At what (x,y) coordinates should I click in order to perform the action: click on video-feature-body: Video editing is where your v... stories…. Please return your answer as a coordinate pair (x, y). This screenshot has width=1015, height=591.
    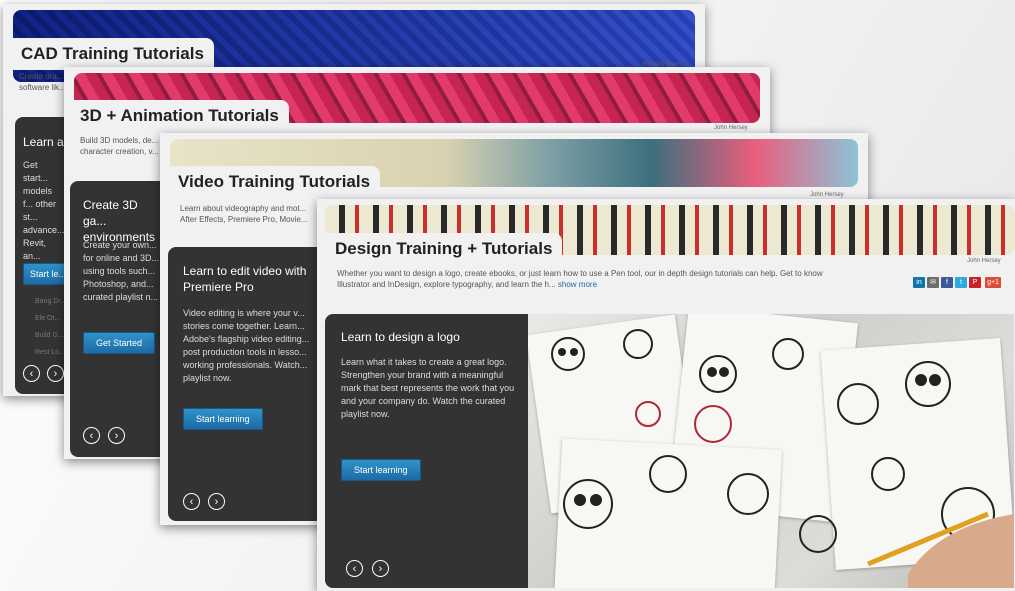
    Looking at the image, I should click on (246, 345).